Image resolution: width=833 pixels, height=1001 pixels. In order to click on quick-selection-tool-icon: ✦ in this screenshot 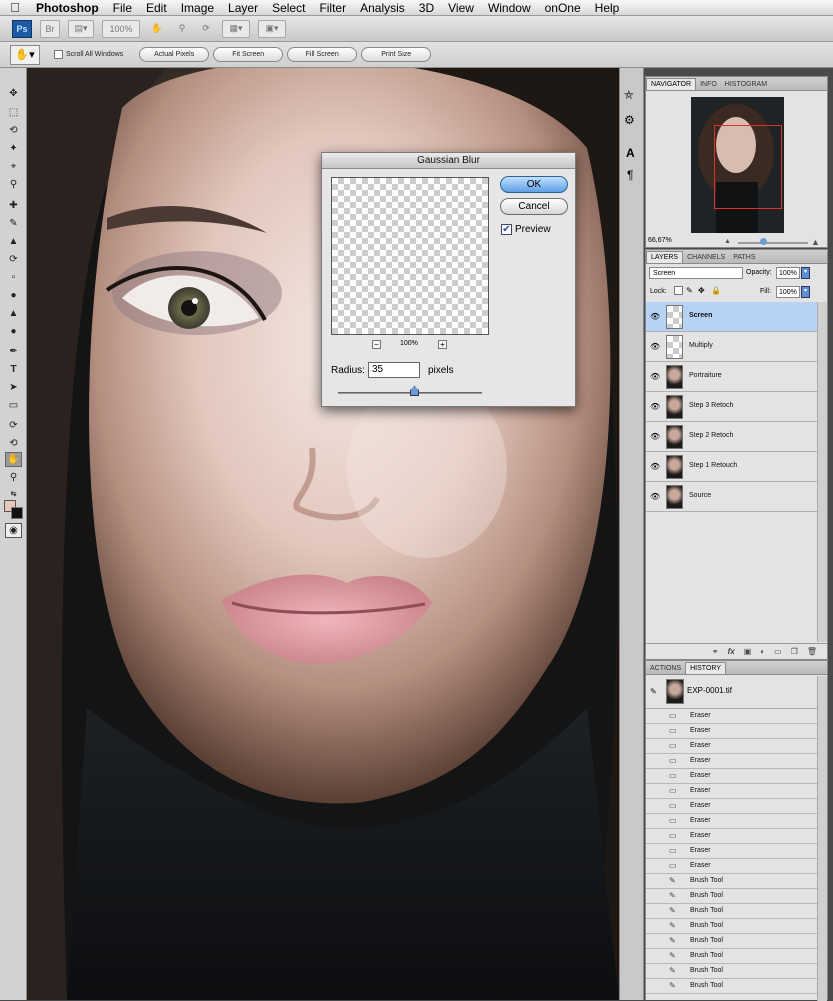, I will do `click(13, 148)`.